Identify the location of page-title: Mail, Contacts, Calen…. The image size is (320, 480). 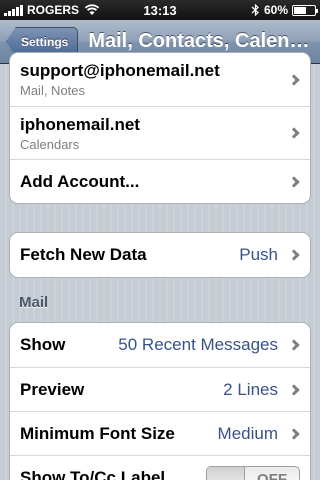
(199, 41).